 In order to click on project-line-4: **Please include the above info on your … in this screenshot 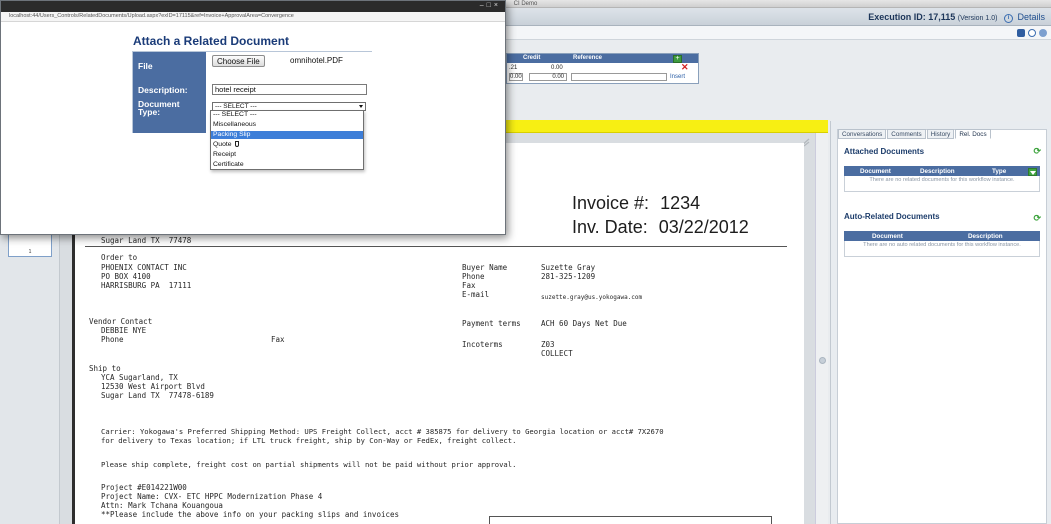, I will do `click(250, 514)`.